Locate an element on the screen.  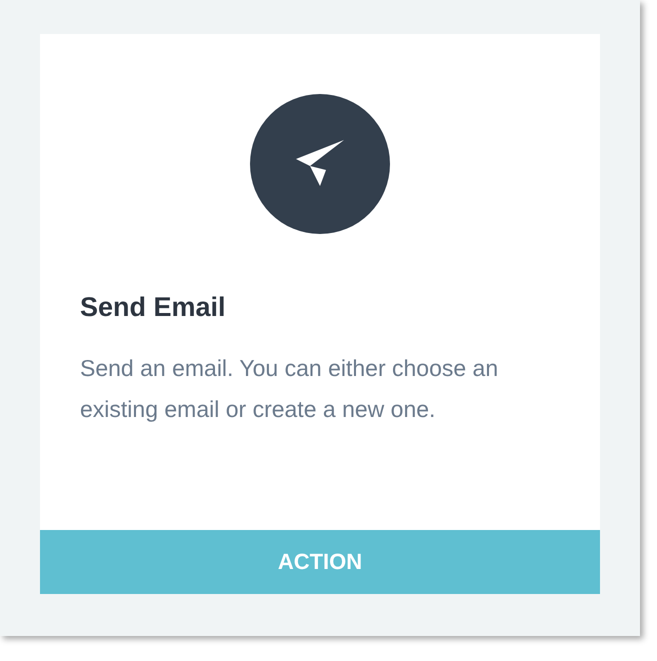
card-title: Send Email is located at coordinates (153, 307).